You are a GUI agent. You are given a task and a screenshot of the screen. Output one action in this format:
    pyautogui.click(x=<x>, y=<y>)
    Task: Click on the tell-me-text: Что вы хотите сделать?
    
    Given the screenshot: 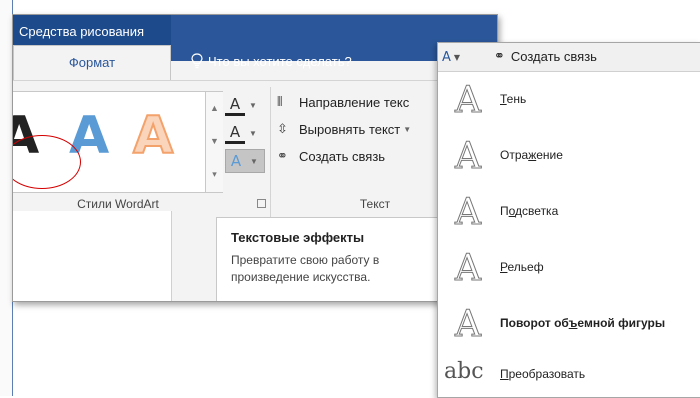 What is the action you would take?
    pyautogui.click(x=280, y=61)
    